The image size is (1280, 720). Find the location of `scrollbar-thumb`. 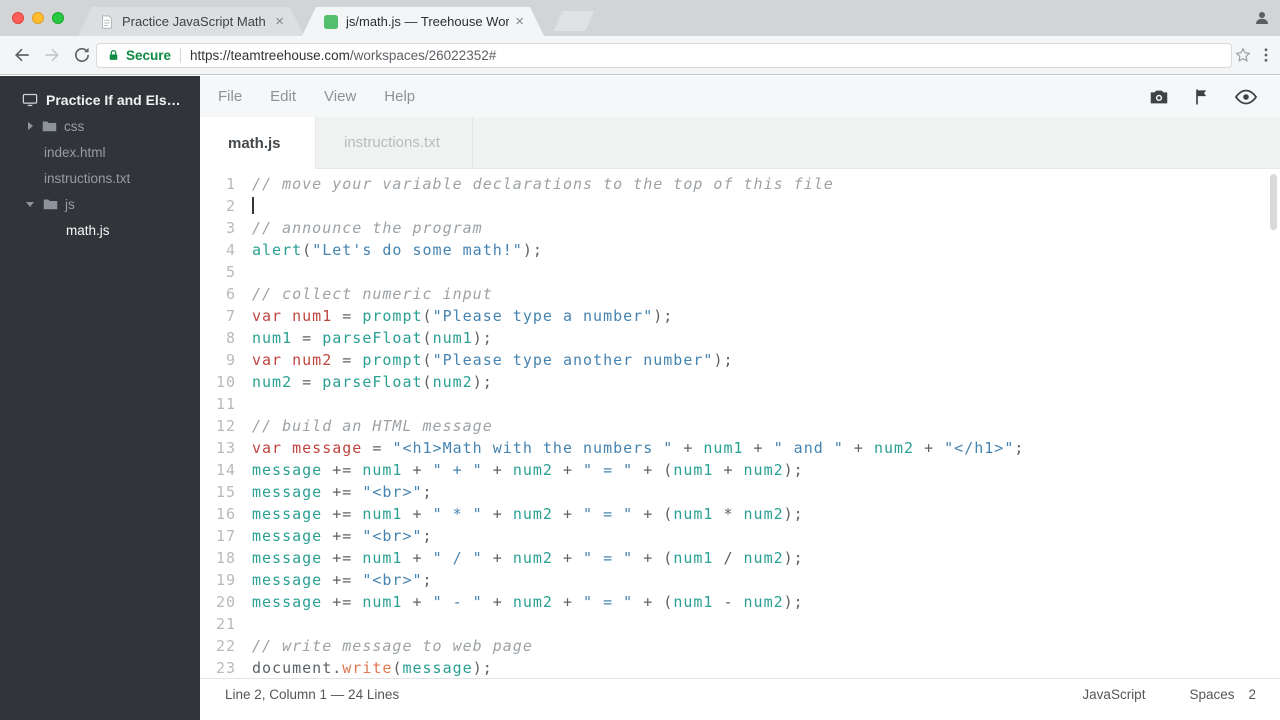

scrollbar-thumb is located at coordinates (1273, 202).